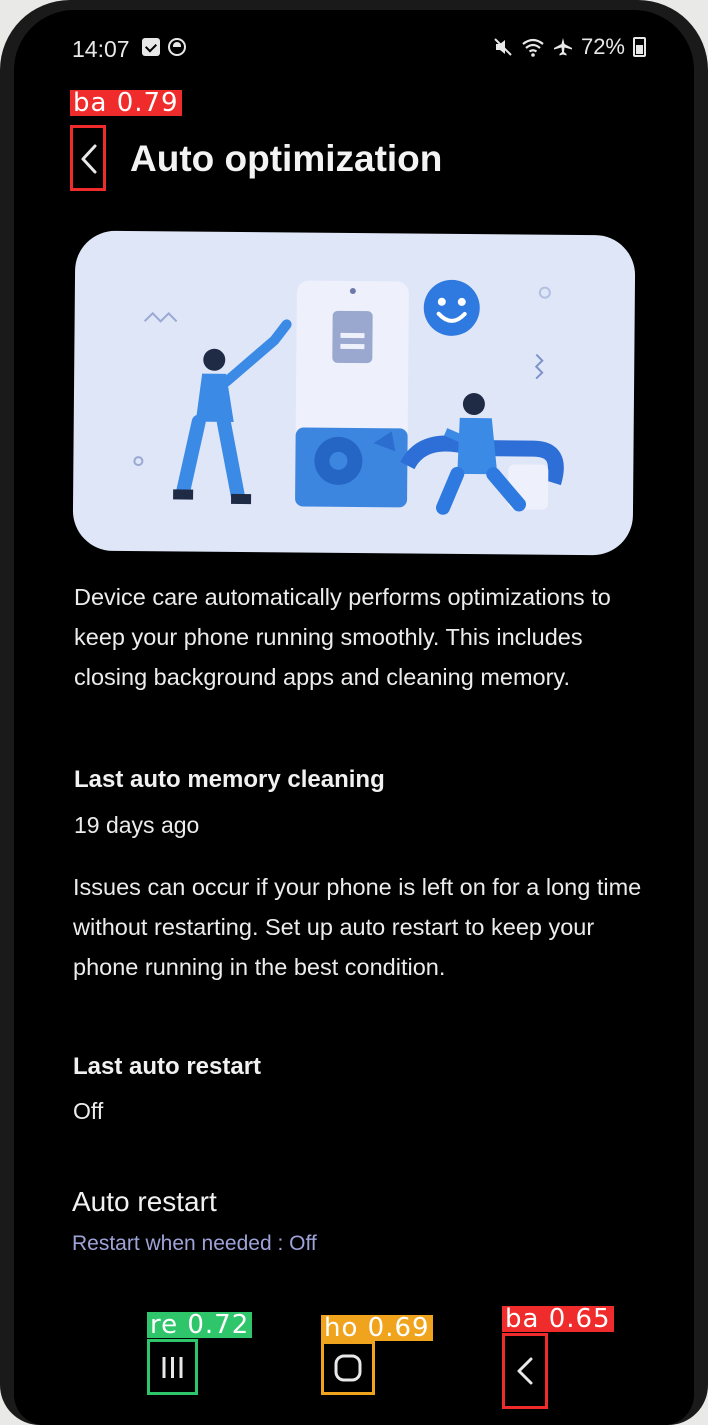 Image resolution: width=708 pixels, height=1425 pixels. What do you see at coordinates (602, 46) in the screenshot?
I see `battery-percentage: 72%` at bounding box center [602, 46].